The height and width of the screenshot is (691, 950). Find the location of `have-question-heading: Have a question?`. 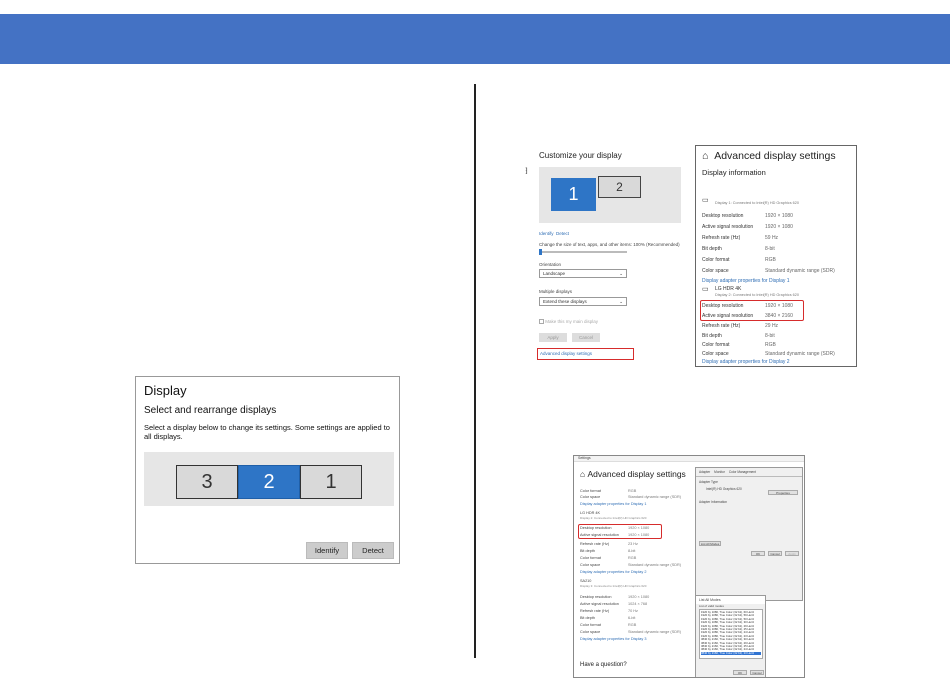

have-question-heading: Have a question? is located at coordinates (603, 665).